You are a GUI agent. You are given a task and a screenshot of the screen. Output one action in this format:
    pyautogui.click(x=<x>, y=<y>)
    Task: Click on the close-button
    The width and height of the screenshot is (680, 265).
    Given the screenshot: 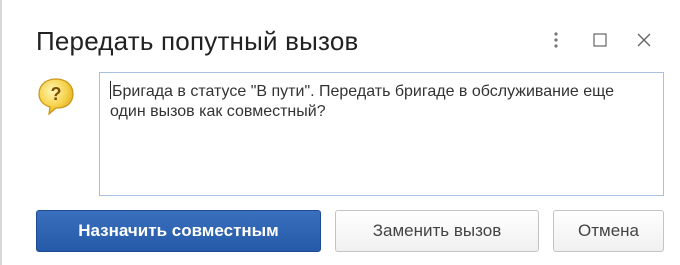 What is the action you would take?
    pyautogui.click(x=644, y=40)
    